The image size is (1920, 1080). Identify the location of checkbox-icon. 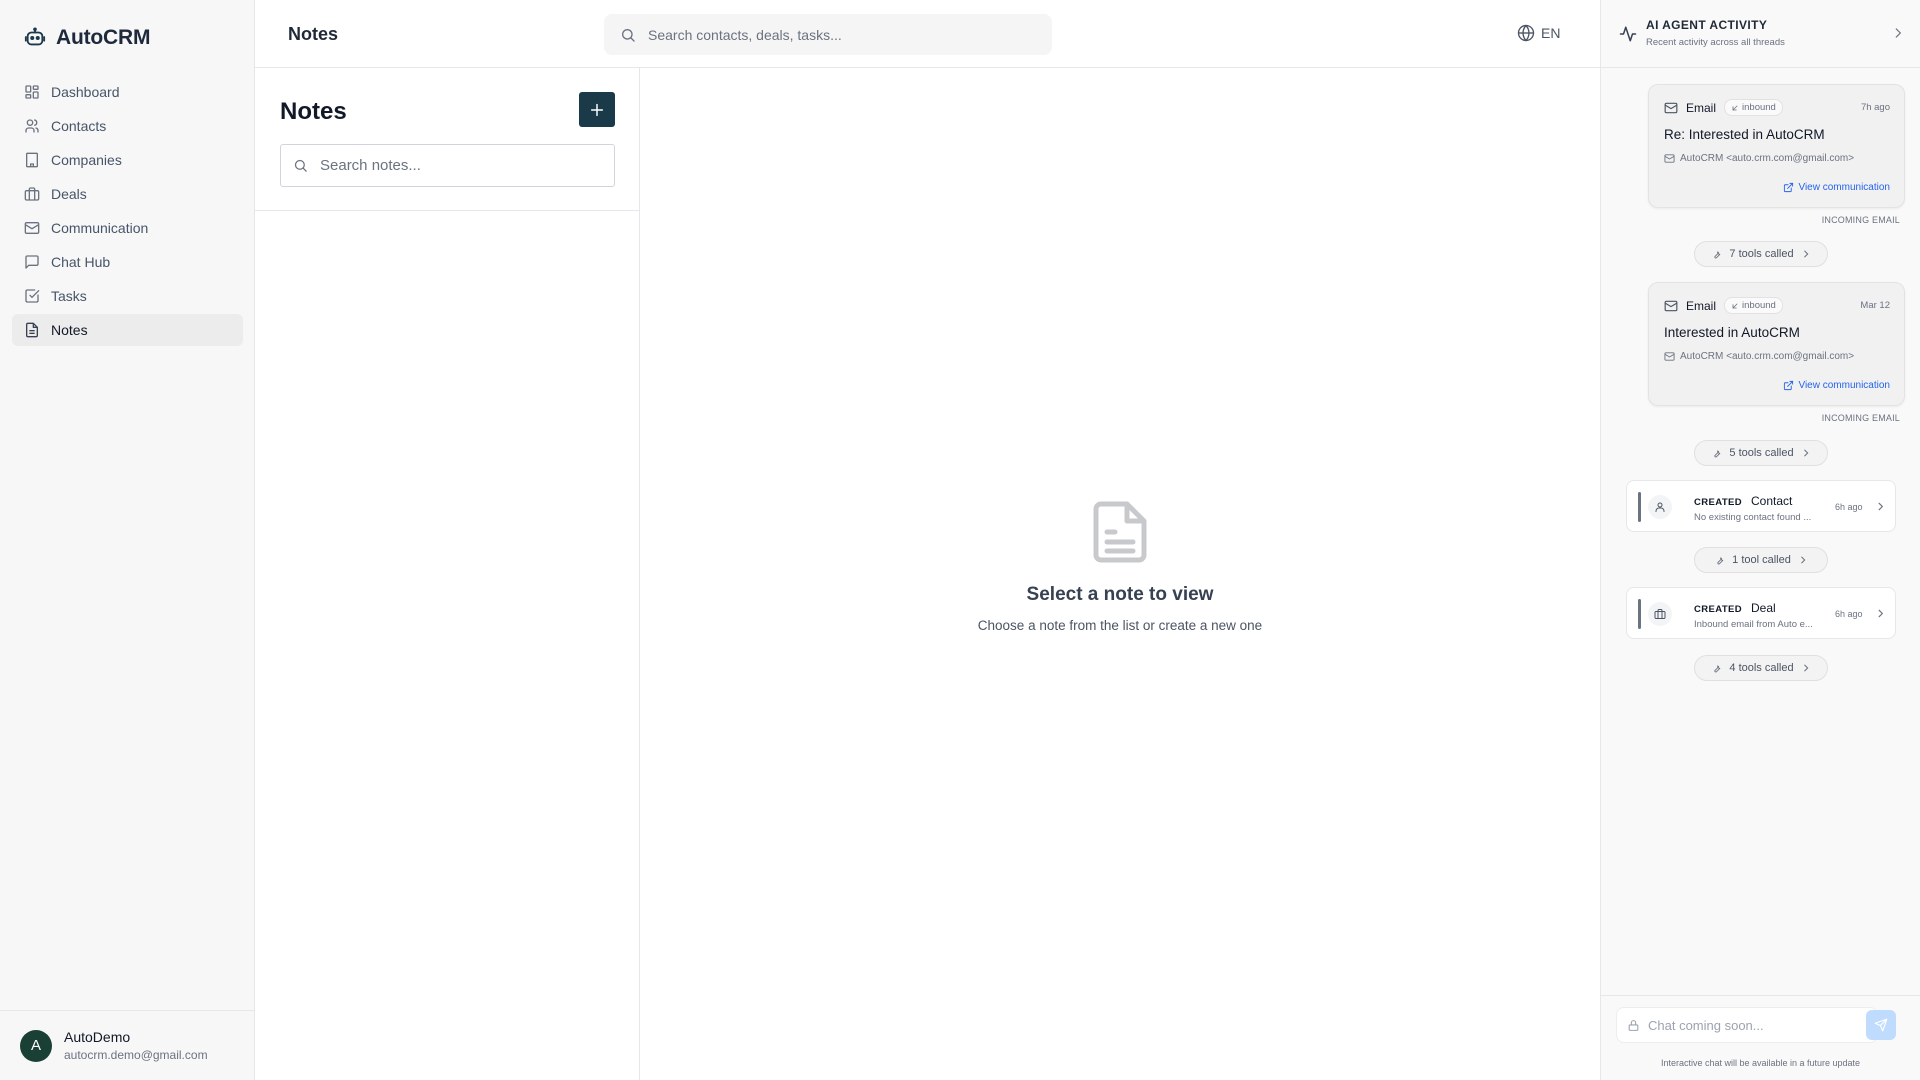
(32, 296).